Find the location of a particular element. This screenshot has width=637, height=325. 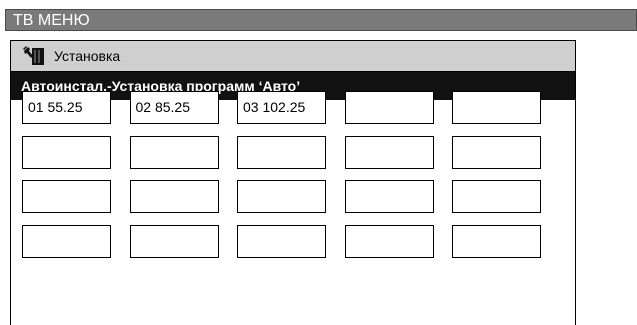

wrench-tool-icon is located at coordinates (34, 56).